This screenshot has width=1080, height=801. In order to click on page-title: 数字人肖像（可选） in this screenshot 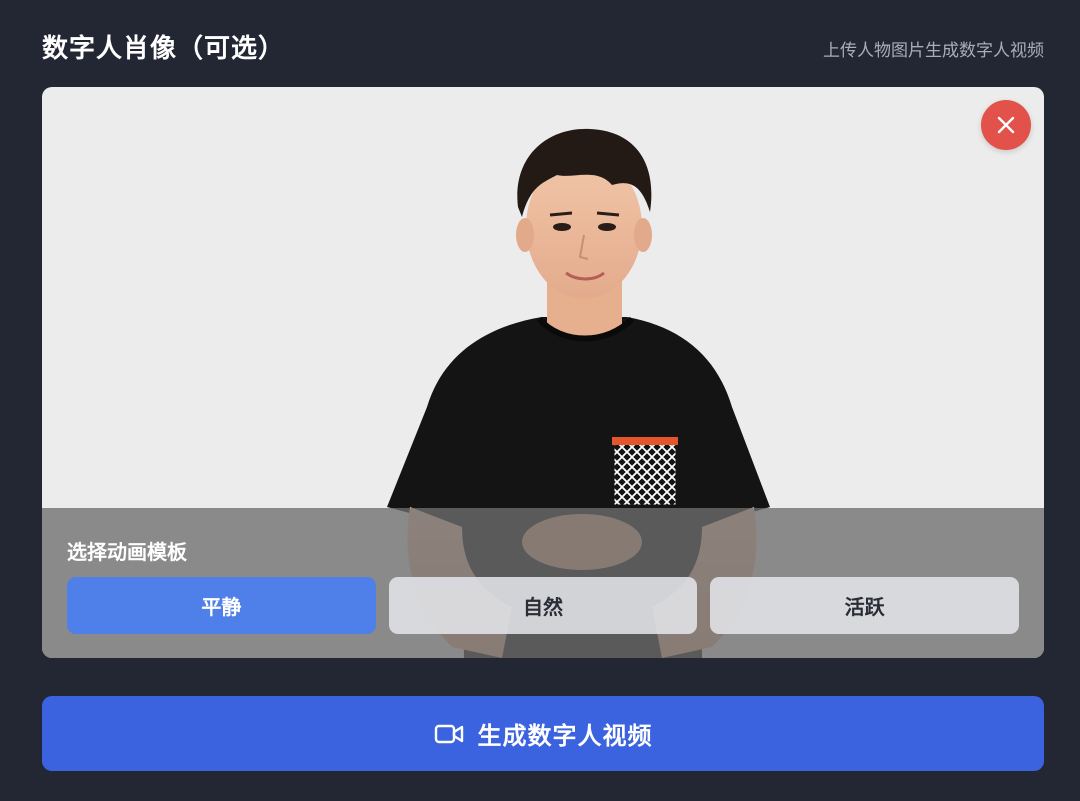, I will do `click(164, 49)`.